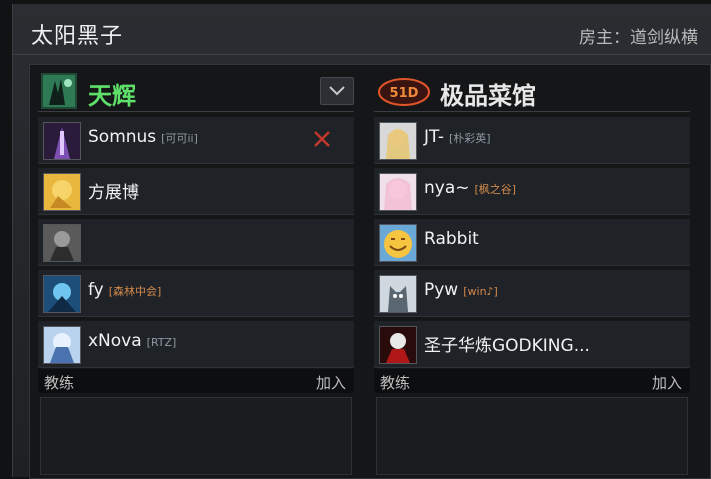 This screenshot has width=711, height=479. Describe the element at coordinates (196, 91) in the screenshot. I see `team-header: 天辉` at that location.